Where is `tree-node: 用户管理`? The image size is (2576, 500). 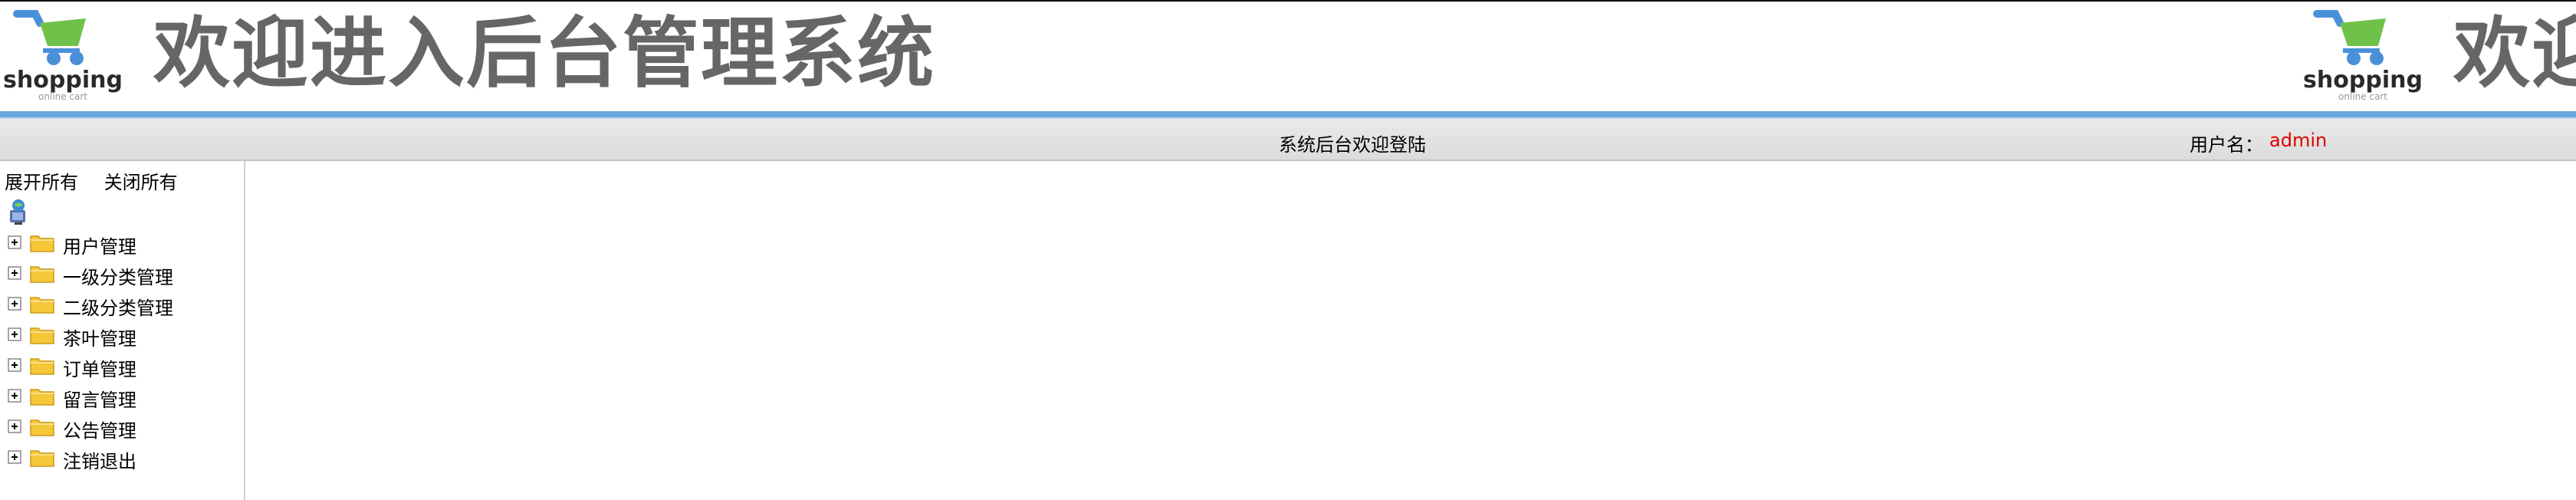 tree-node: 用户管理 is located at coordinates (122, 243).